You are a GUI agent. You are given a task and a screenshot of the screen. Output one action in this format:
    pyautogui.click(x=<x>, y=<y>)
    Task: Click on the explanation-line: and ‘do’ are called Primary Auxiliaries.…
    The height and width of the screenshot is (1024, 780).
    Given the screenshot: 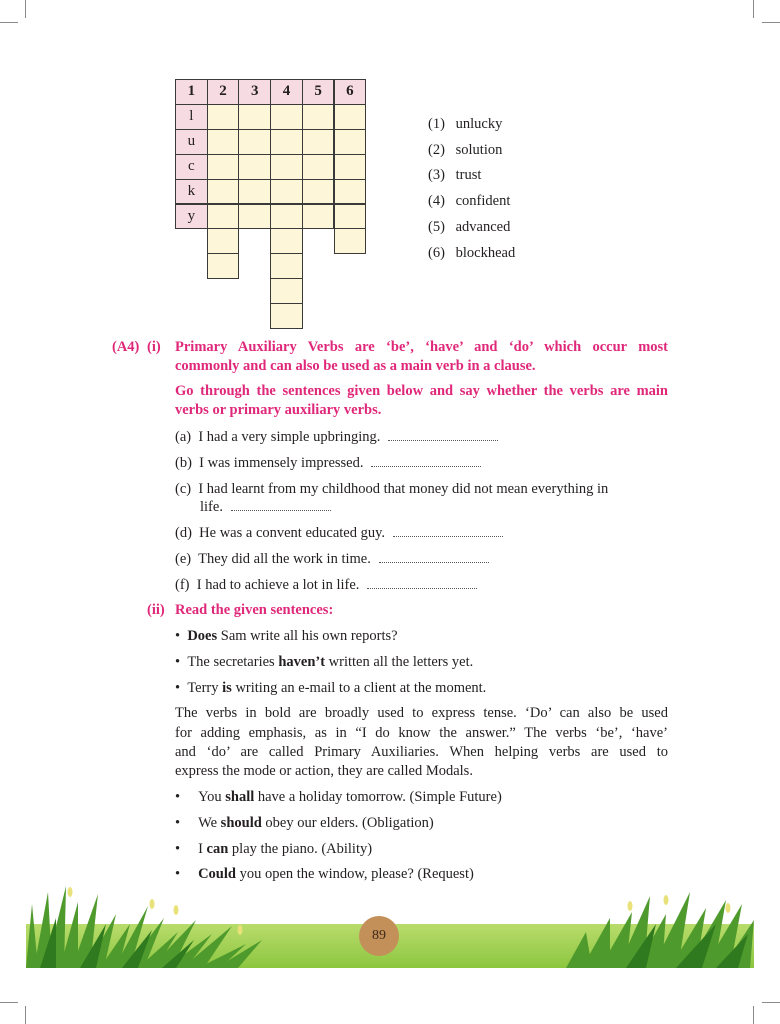 What is the action you would take?
    pyautogui.click(x=421, y=752)
    